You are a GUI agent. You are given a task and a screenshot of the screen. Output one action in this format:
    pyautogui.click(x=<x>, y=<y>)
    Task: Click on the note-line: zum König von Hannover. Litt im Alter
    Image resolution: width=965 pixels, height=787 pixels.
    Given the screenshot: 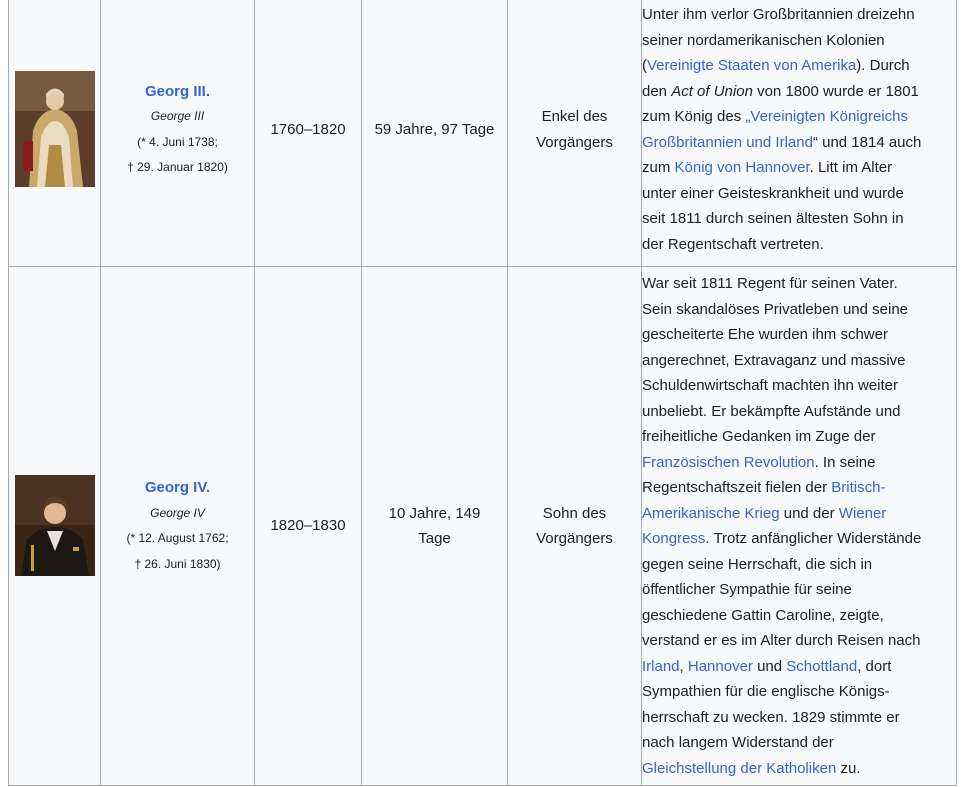 What is the action you would take?
    pyautogui.click(x=799, y=168)
    